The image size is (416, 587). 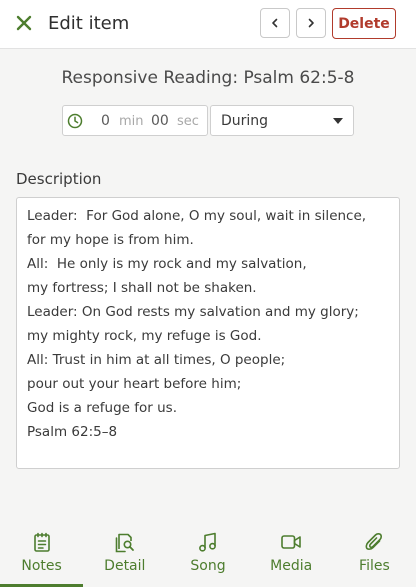 What do you see at coordinates (208, 78) in the screenshot?
I see `item-title: Responsive Reading: Psalm 62:5-8` at bounding box center [208, 78].